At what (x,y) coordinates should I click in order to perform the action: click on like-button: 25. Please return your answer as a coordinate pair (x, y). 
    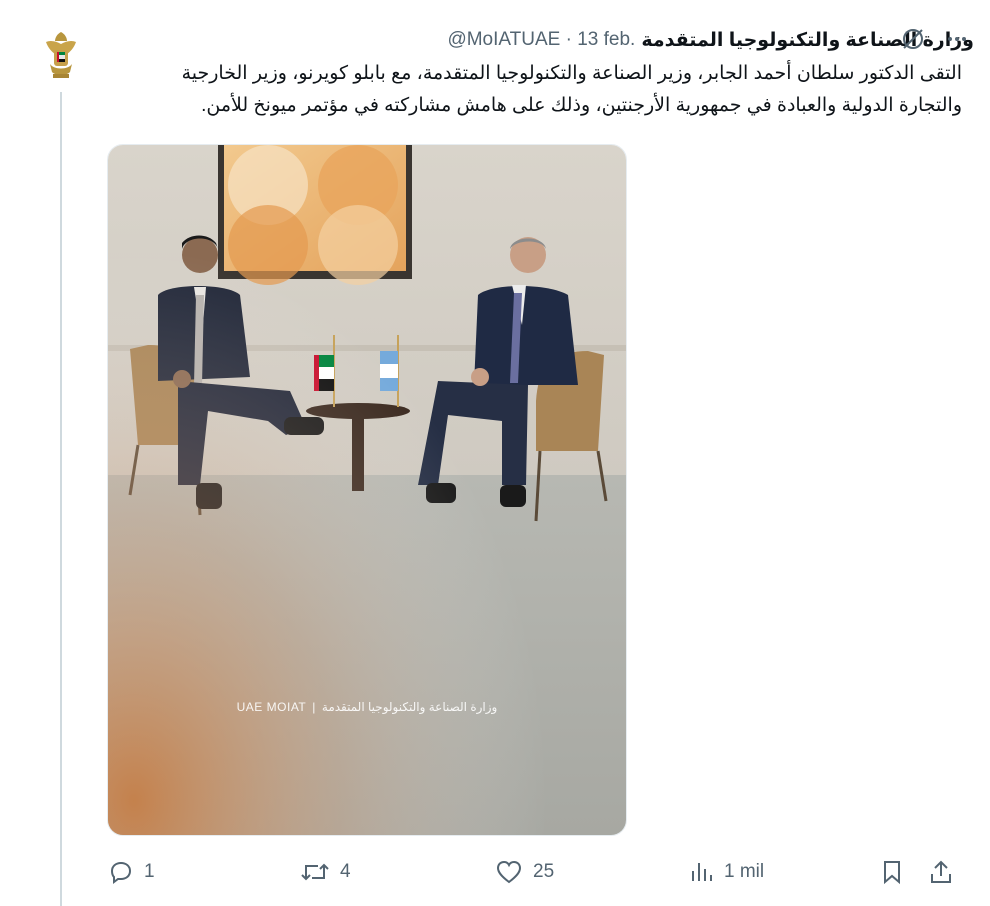
    Looking at the image, I should click on (524, 872).